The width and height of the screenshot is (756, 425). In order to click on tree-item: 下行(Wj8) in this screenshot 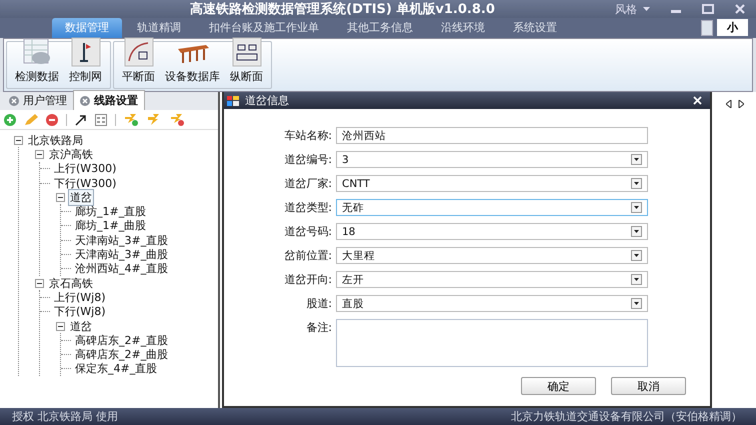, I will do `click(80, 311)`.